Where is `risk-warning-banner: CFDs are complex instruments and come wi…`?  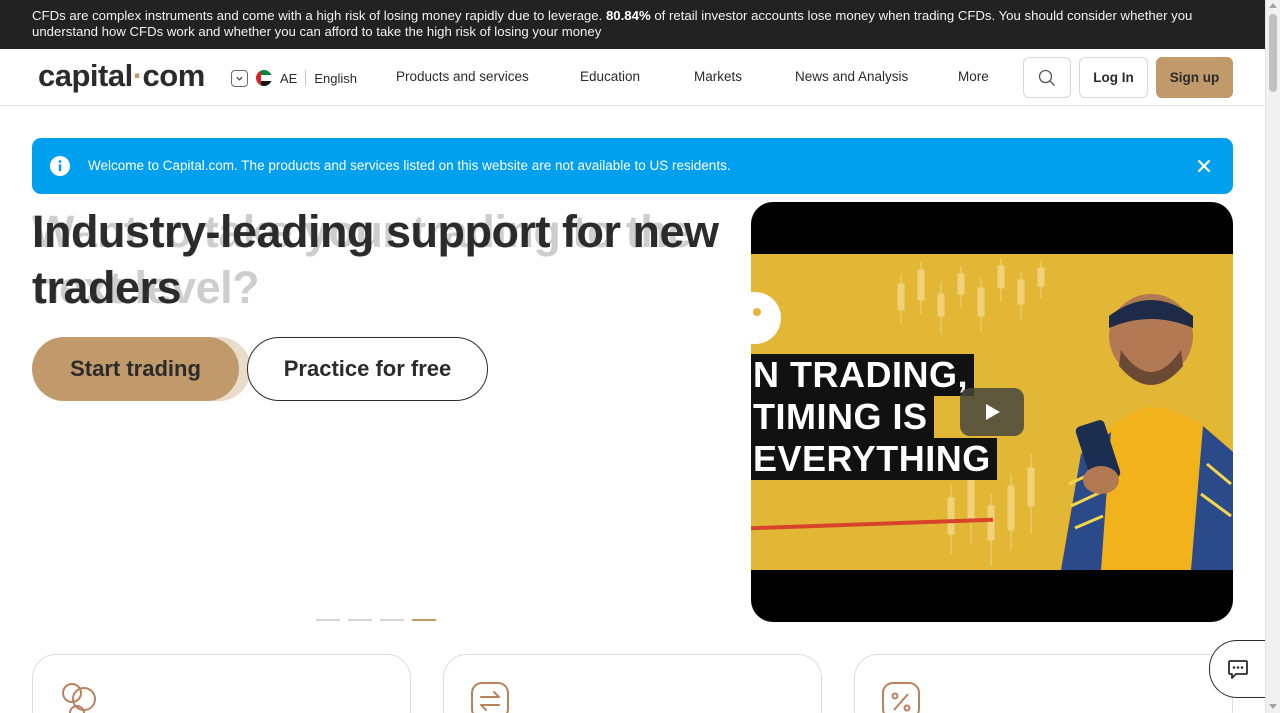
risk-warning-banner: CFDs are complex instruments and come wi… is located at coordinates (632, 24).